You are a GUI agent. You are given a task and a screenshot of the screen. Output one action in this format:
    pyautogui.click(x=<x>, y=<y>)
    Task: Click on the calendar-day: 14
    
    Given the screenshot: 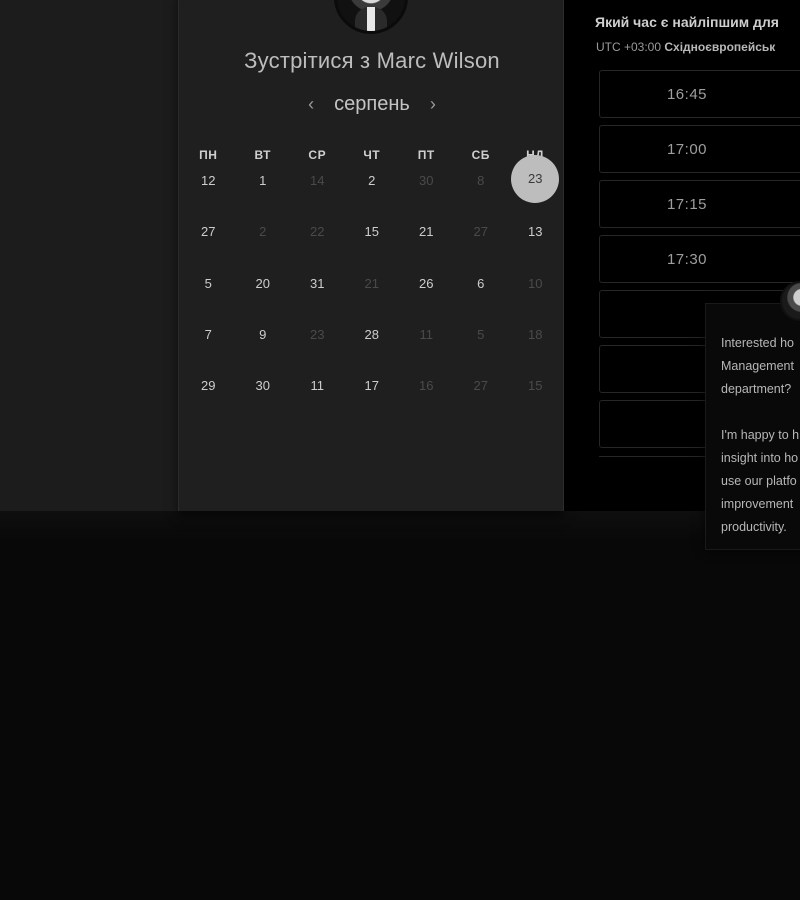 What is the action you would take?
    pyautogui.click(x=317, y=180)
    